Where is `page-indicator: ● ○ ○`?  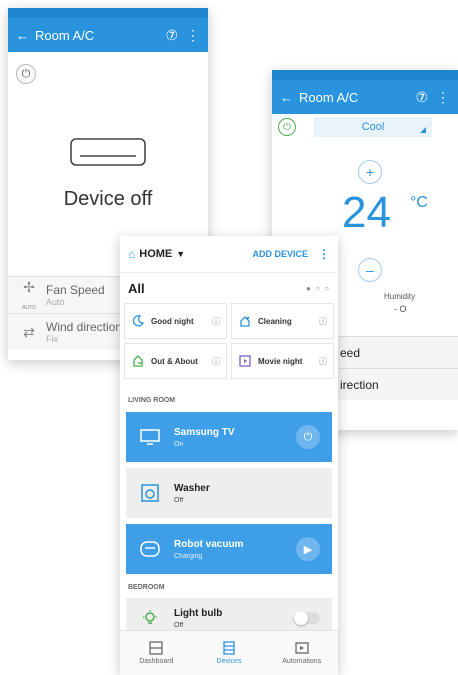 page-indicator: ● ○ ○ is located at coordinates (318, 288).